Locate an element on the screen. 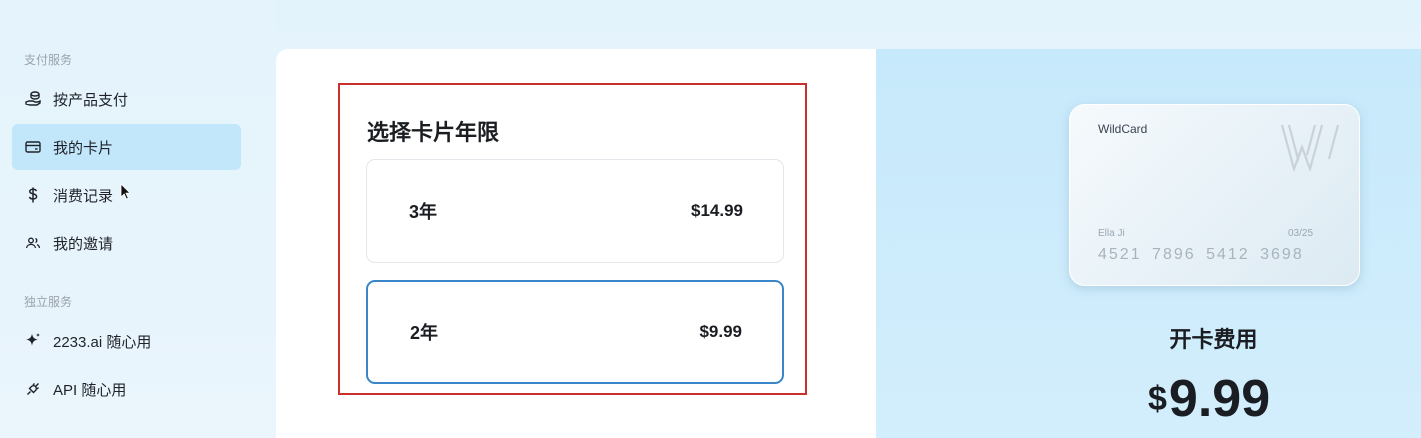 This screenshot has width=1421, height=438. sidebar-item-label: 2233.ai 随心用 is located at coordinates (102, 342).